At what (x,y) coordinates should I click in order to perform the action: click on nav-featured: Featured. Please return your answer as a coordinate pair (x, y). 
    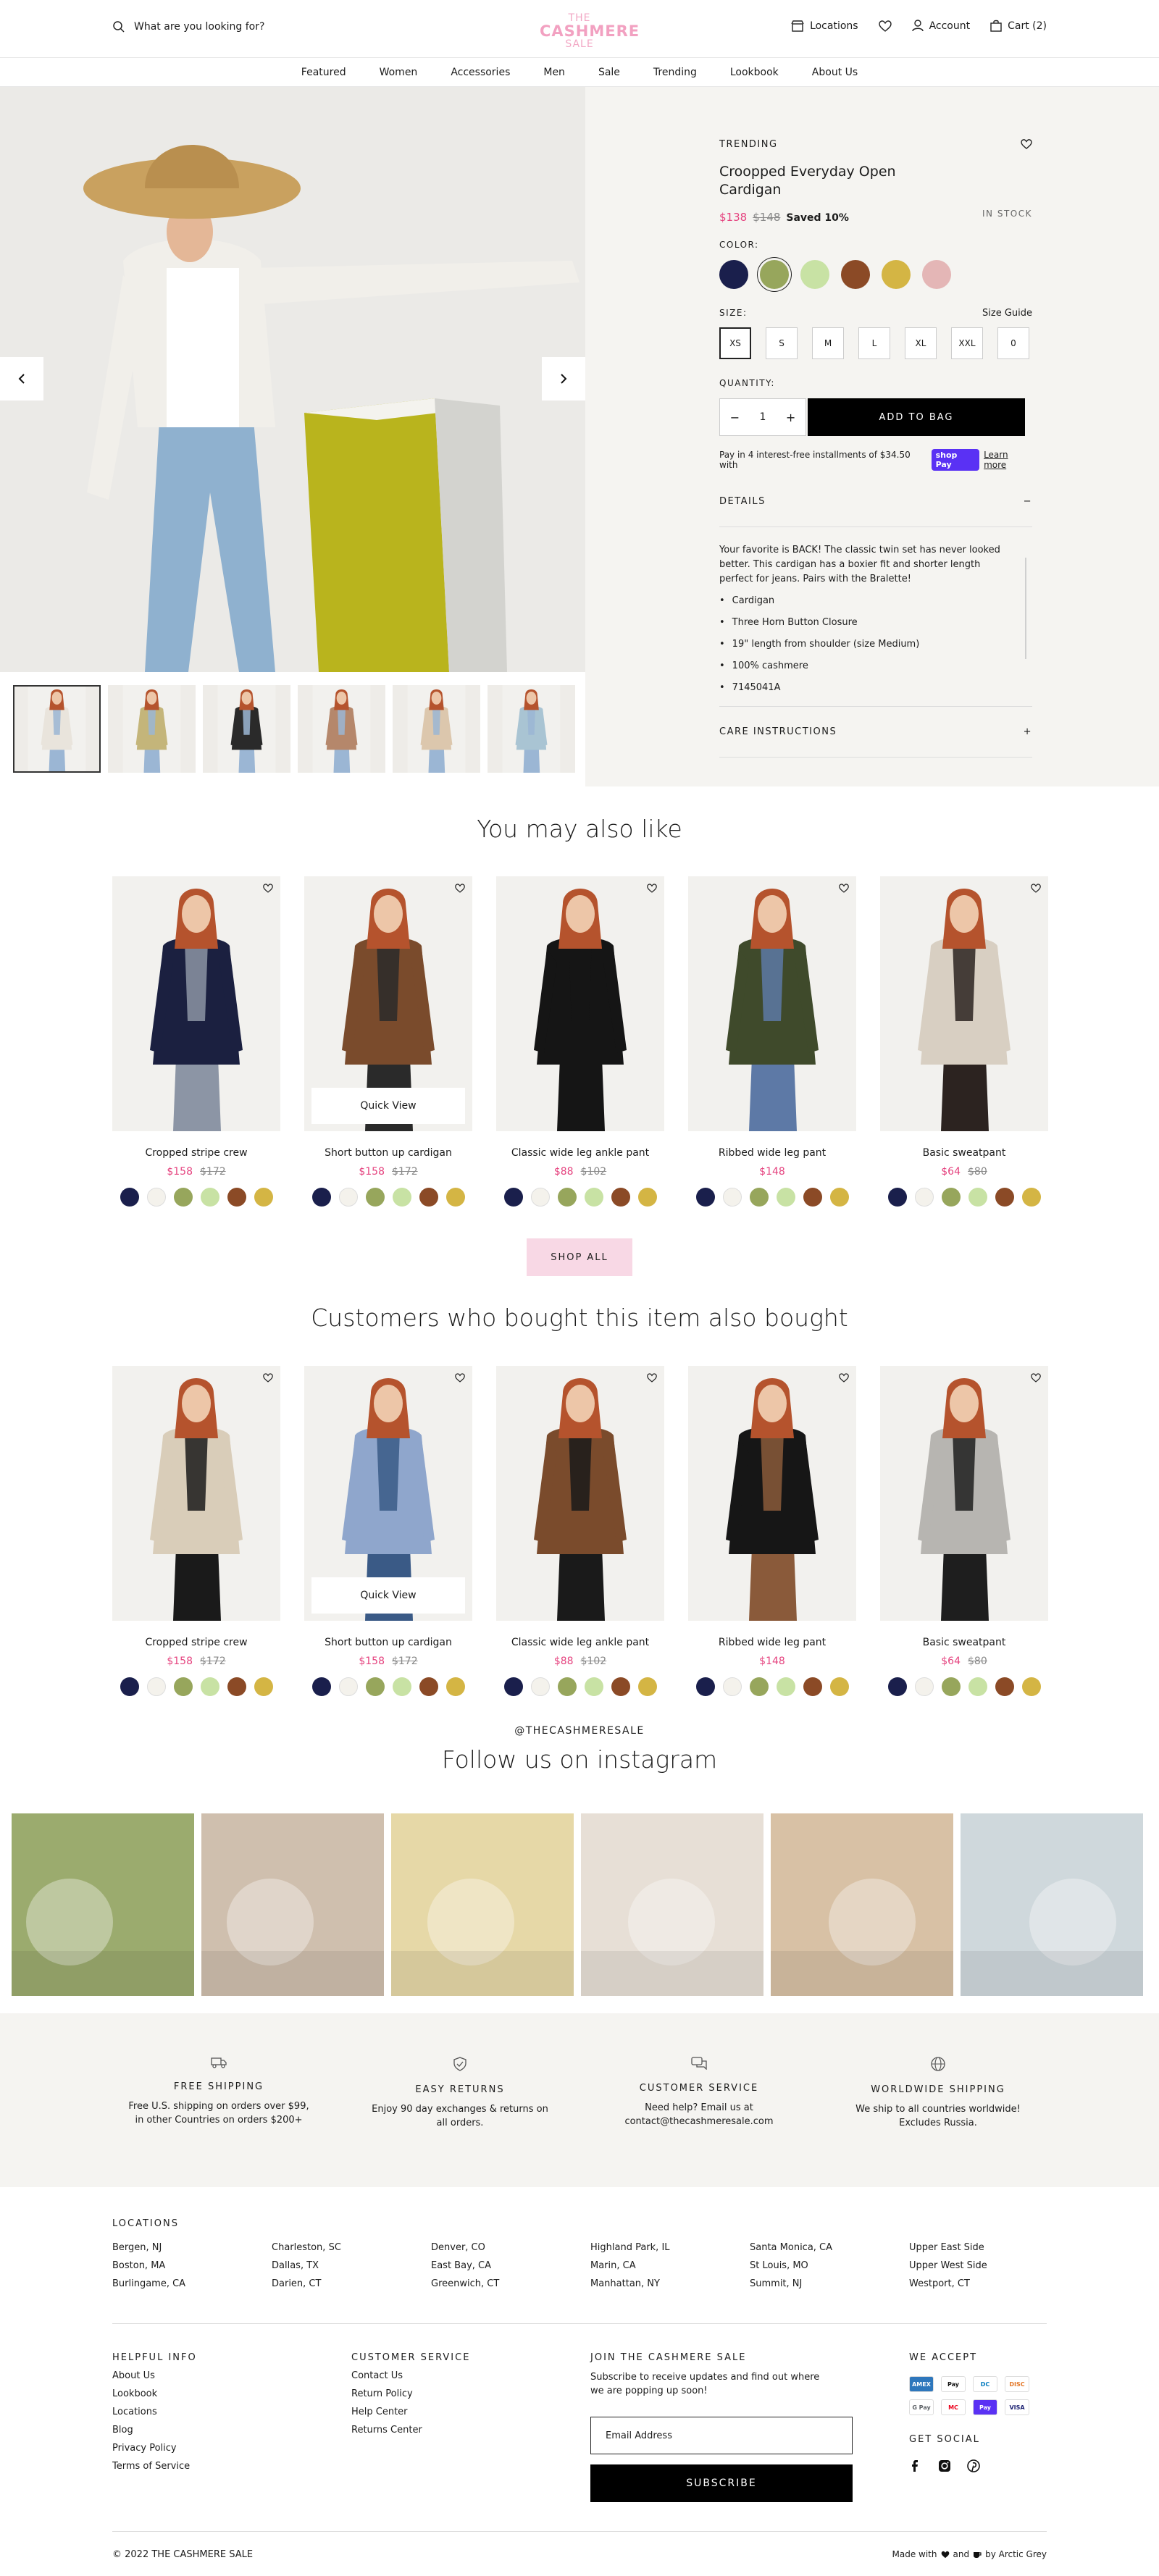
    Looking at the image, I should click on (323, 72).